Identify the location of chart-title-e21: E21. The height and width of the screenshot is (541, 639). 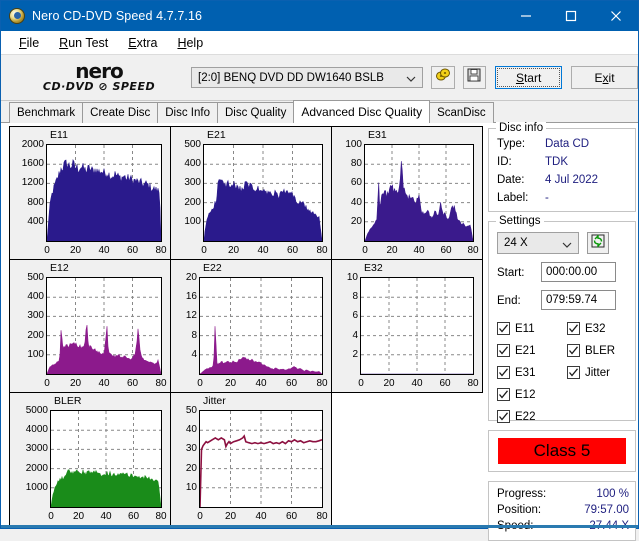
(216, 135).